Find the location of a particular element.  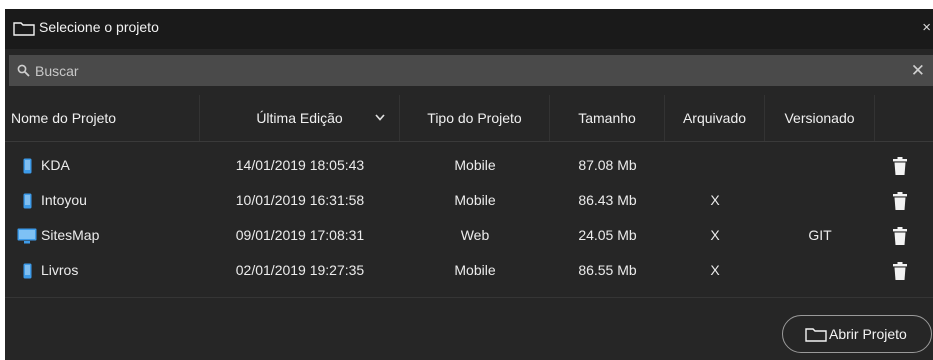

project-type: Web is located at coordinates (475, 235).